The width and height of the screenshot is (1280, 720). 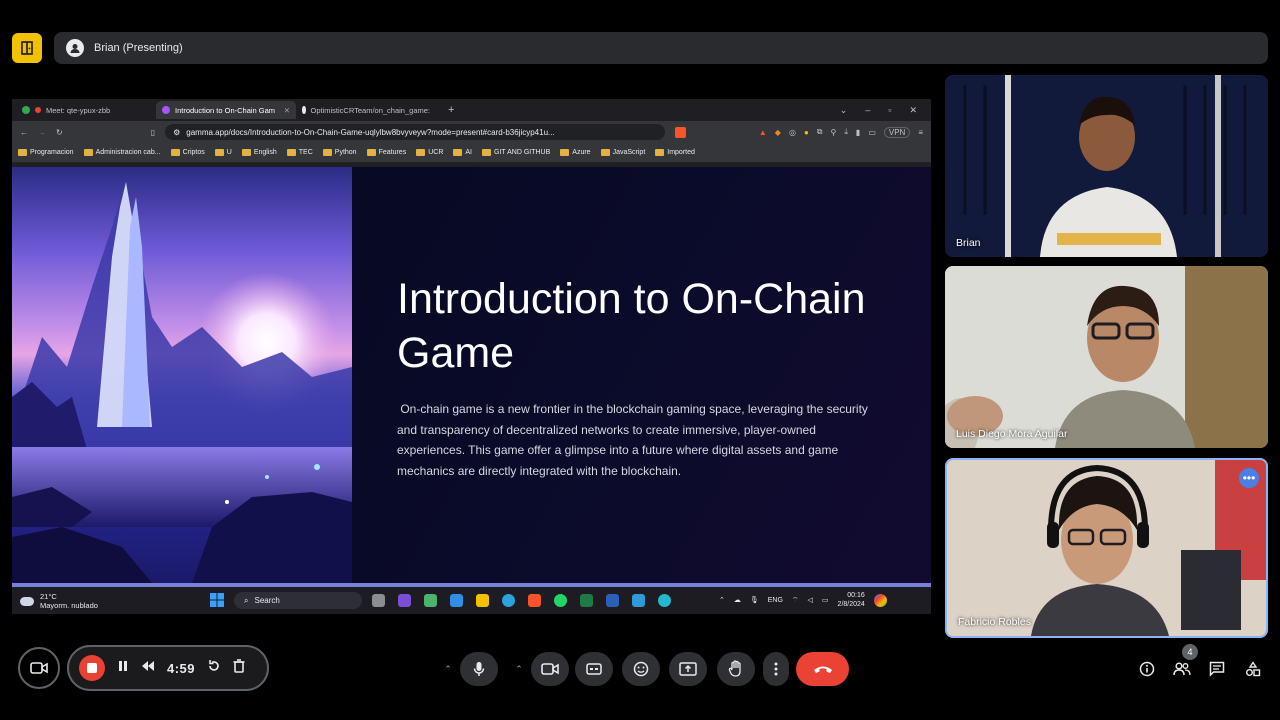 I want to click on leave-call-button, so click(x=822, y=669).